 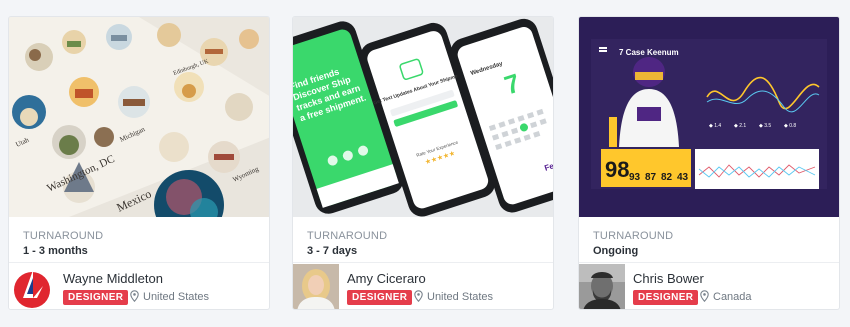 What do you see at coordinates (715, 126) in the screenshot?
I see `svg-text: ◆ 1.4` at bounding box center [715, 126].